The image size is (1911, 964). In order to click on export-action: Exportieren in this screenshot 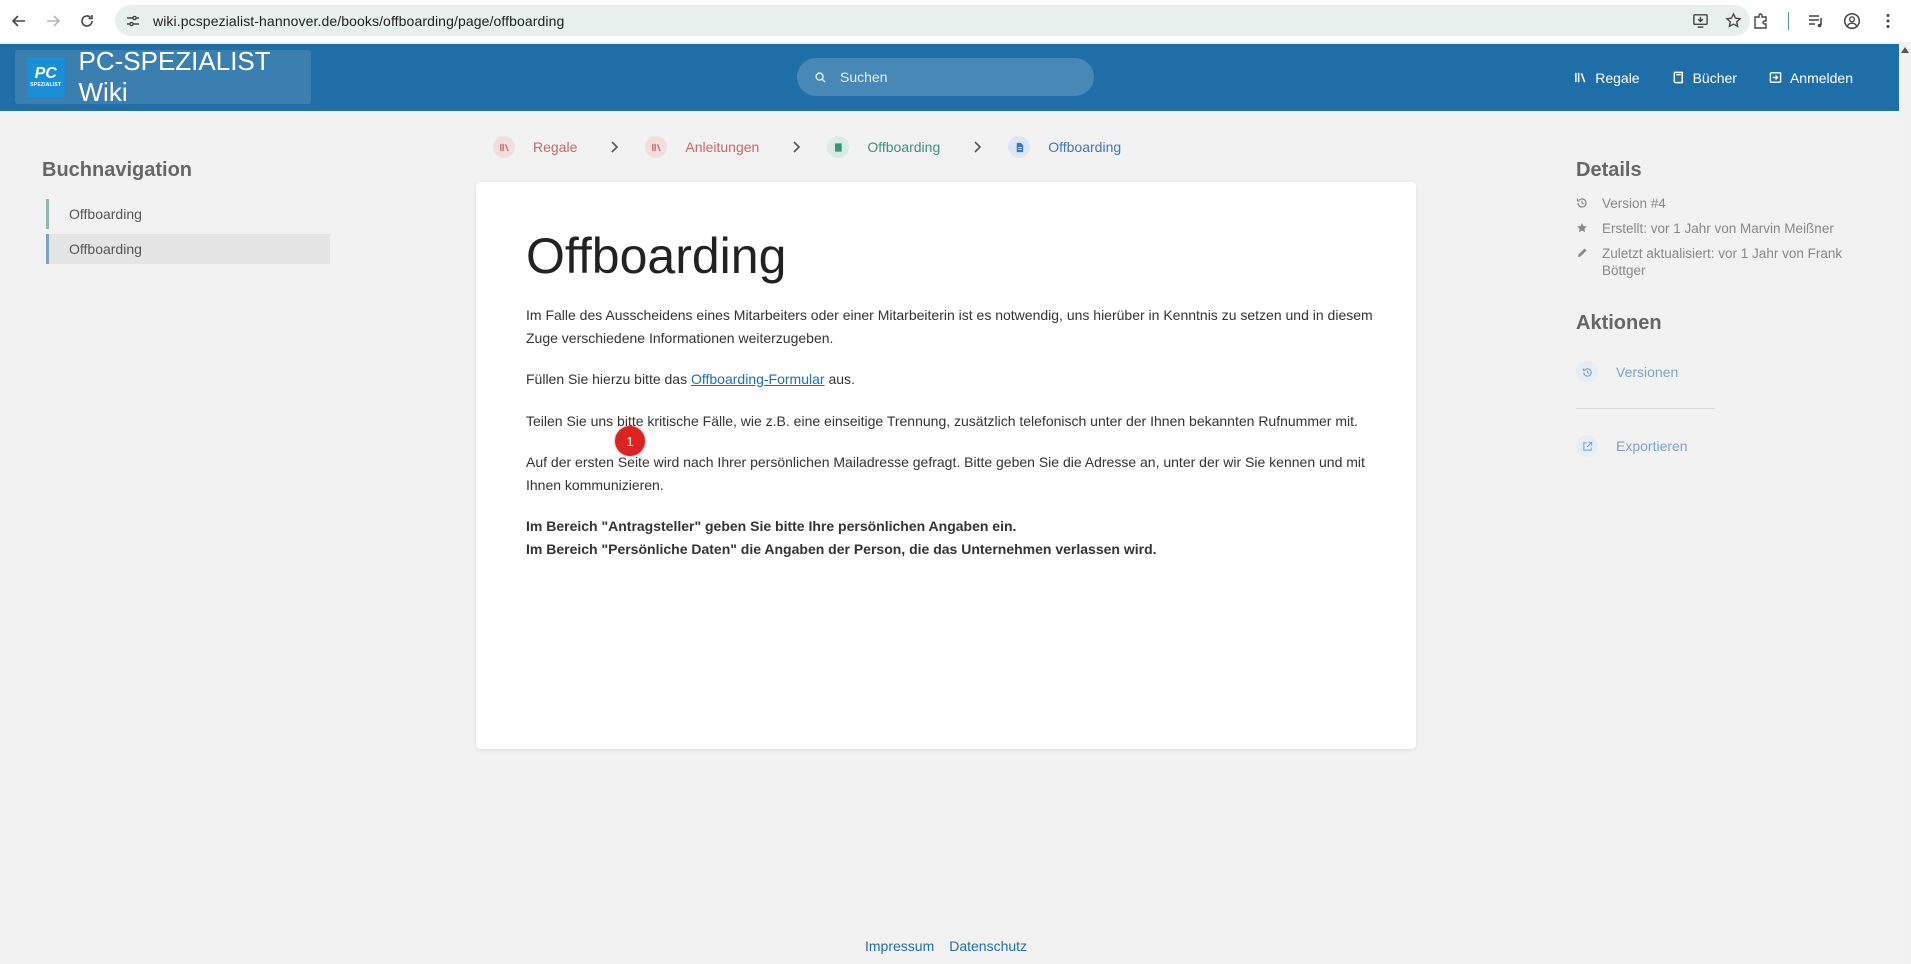, I will do `click(1632, 446)`.